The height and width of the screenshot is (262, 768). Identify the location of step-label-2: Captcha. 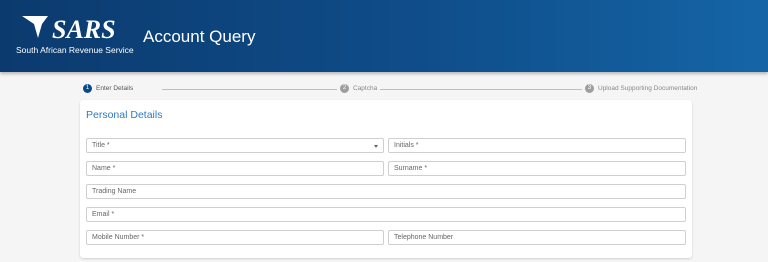
(365, 88).